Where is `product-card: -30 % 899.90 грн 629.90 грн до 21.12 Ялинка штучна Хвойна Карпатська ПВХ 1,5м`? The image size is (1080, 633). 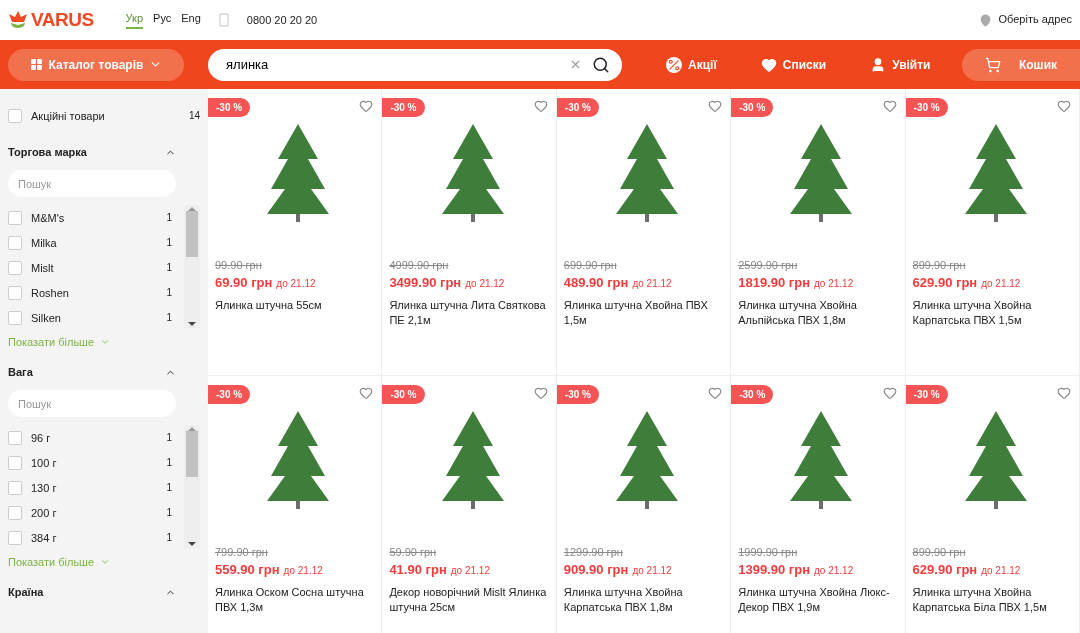 product-card: -30 % 899.90 грн 629.90 грн до 21.12 Ялинка штучна Хвойна Карпатська ПВХ 1,5м is located at coordinates (992, 232).